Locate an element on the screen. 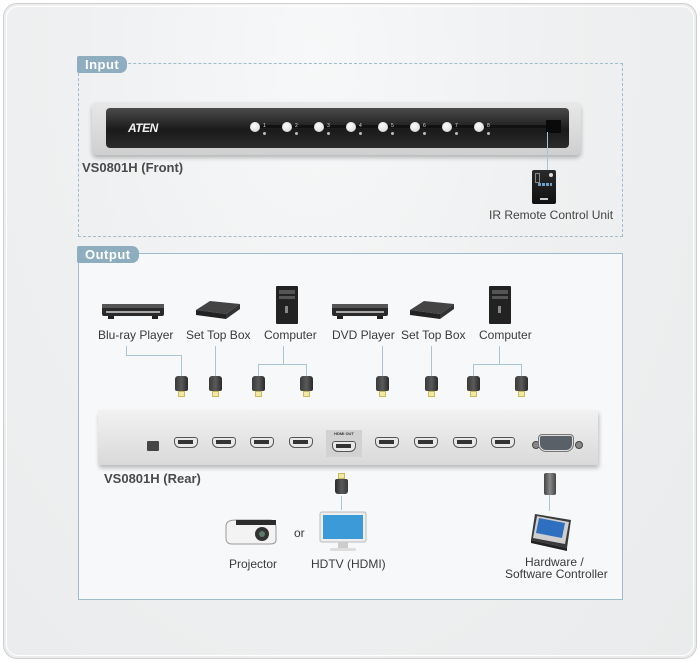 Image resolution: width=700 pixels, height=661 pixels. input-tab-label: Input is located at coordinates (102, 64).